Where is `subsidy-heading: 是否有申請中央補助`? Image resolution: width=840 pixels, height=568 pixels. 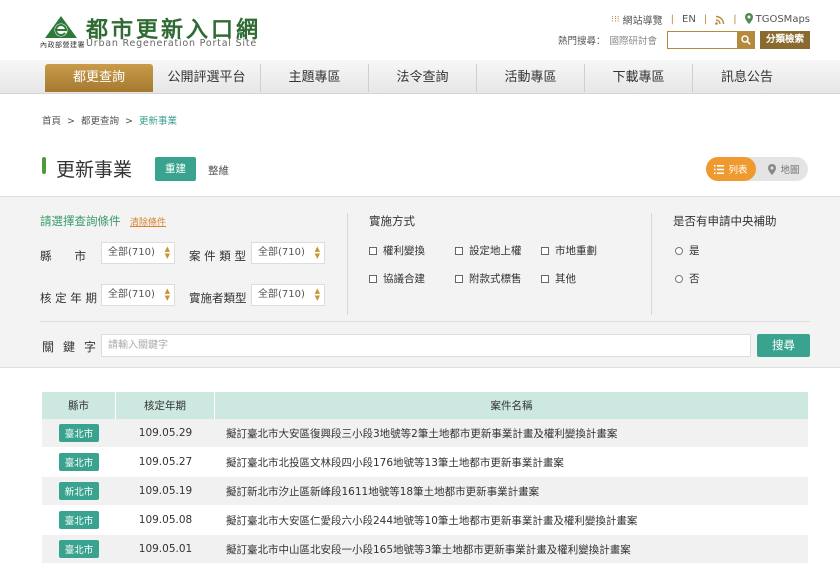
subsidy-heading: 是否有申請中央補助 is located at coordinates (725, 221).